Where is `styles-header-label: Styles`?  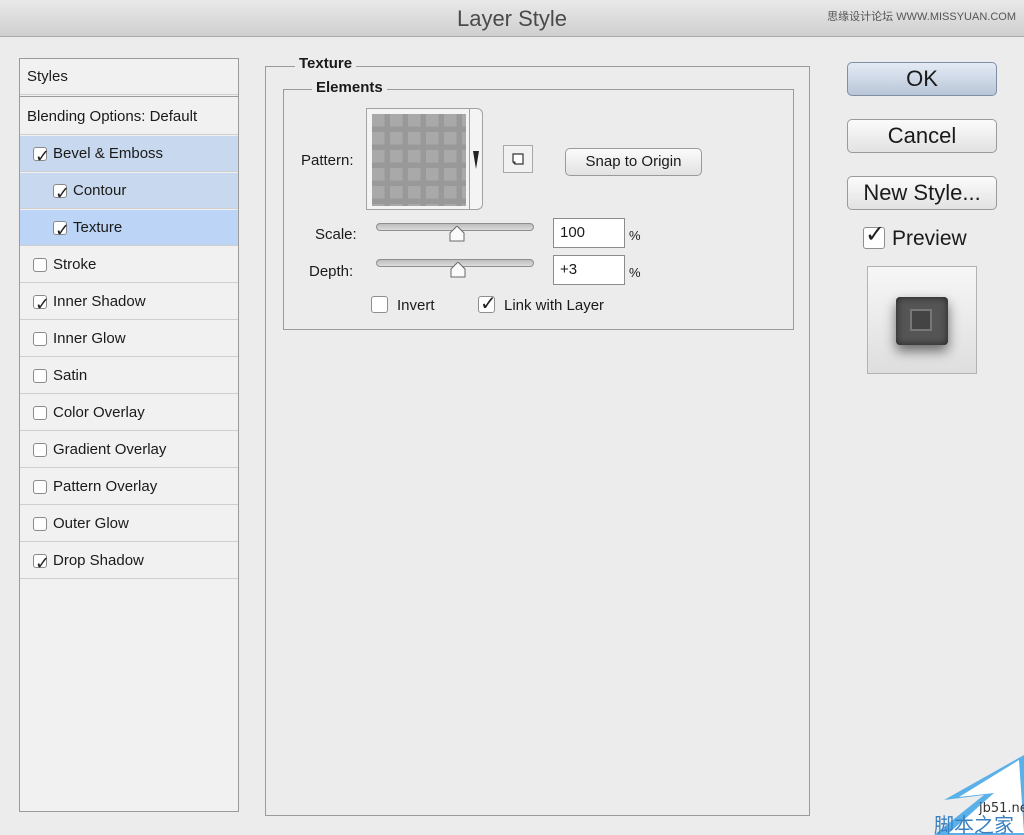 styles-header-label: Styles is located at coordinates (47, 76).